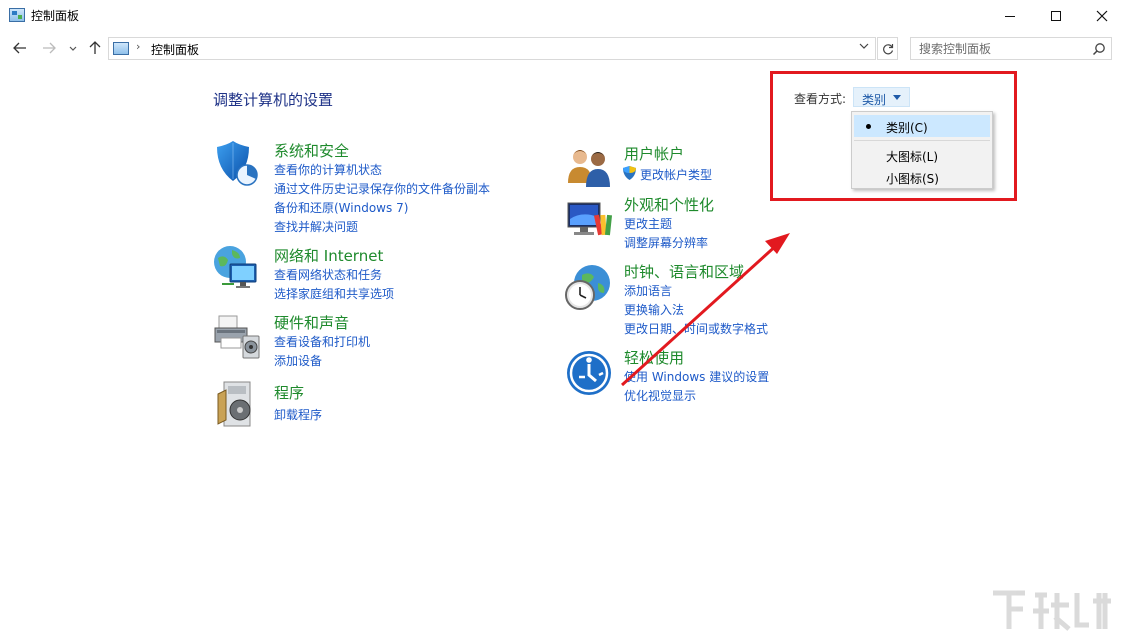 The height and width of the screenshot is (634, 1125). I want to click on programs-icon, so click(240, 404).